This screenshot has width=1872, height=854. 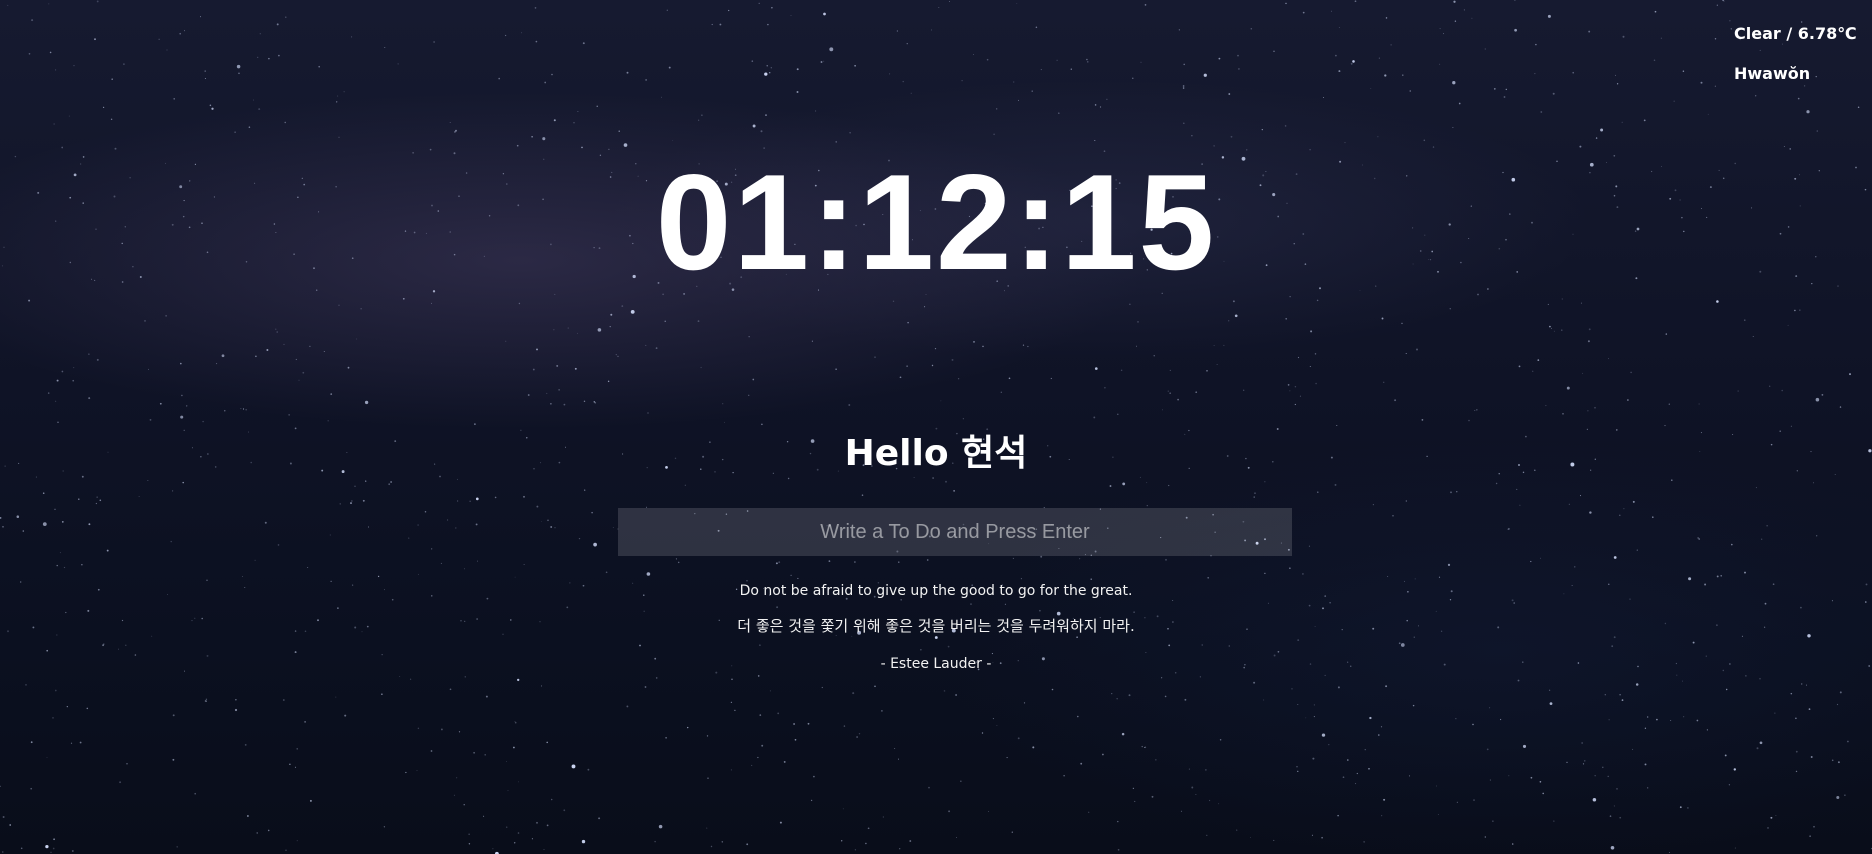 I want to click on quote-korean: 더 좋은 것을 쫓기 위해 좋은 것을 버리는 것을 두려워하지 마라., so click(x=936, y=626).